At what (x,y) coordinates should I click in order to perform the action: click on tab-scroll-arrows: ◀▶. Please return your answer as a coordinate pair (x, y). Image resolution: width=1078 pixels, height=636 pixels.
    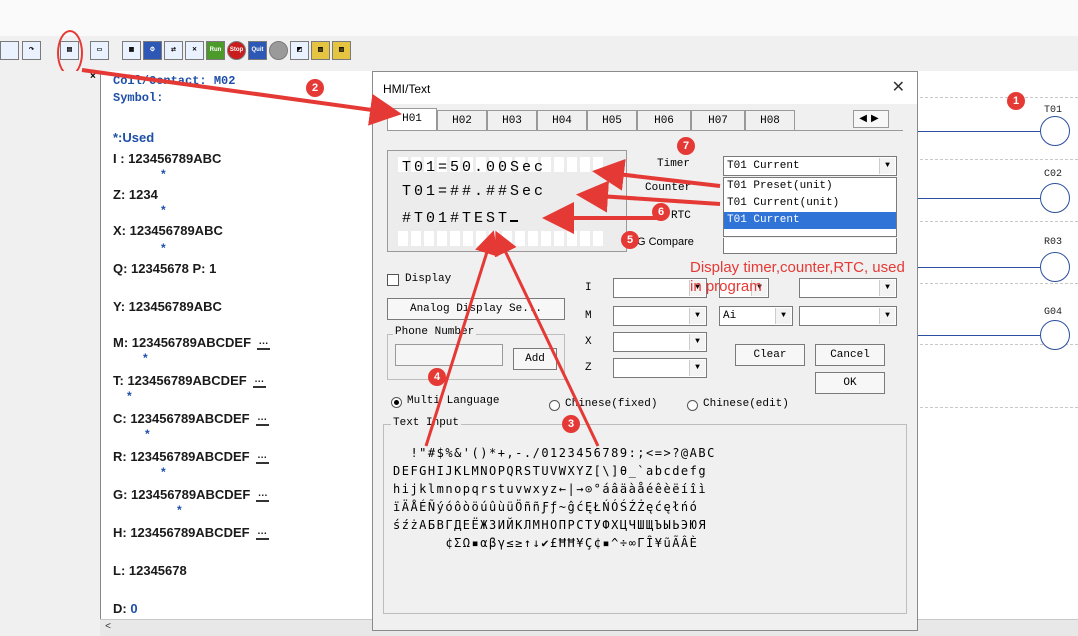
    Looking at the image, I should click on (871, 119).